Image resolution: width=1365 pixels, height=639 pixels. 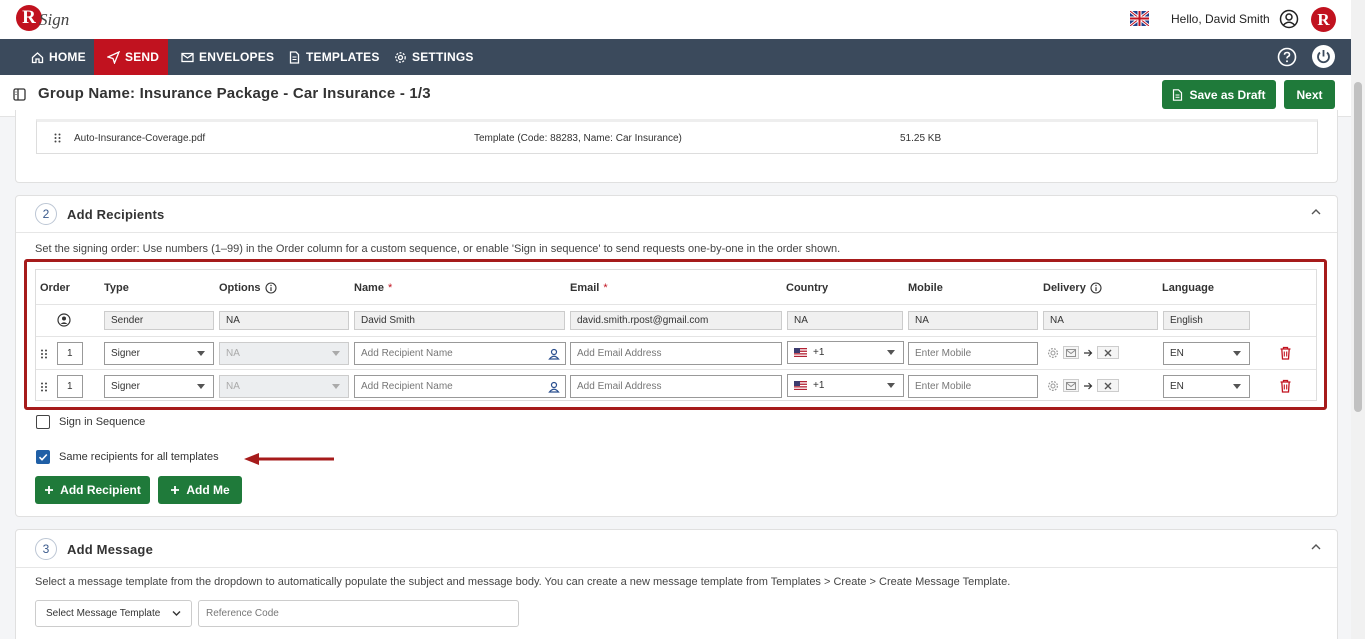 I want to click on checkmark-icon, so click(x=43, y=457).